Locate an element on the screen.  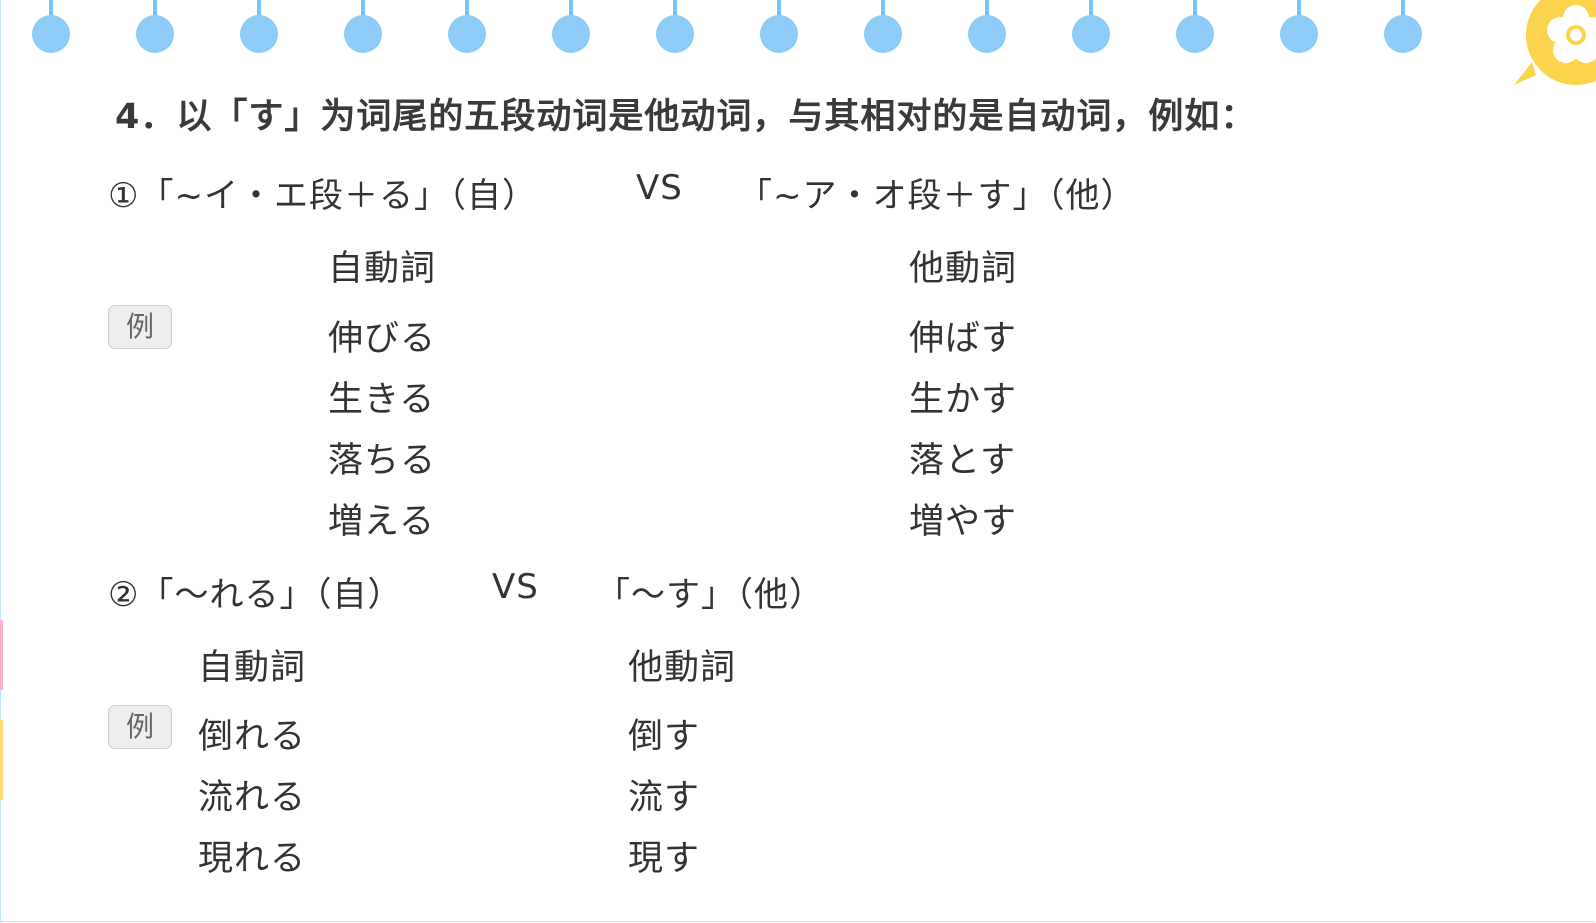
rule-intransitive: ②「～れる」（自） is located at coordinates (255, 595).